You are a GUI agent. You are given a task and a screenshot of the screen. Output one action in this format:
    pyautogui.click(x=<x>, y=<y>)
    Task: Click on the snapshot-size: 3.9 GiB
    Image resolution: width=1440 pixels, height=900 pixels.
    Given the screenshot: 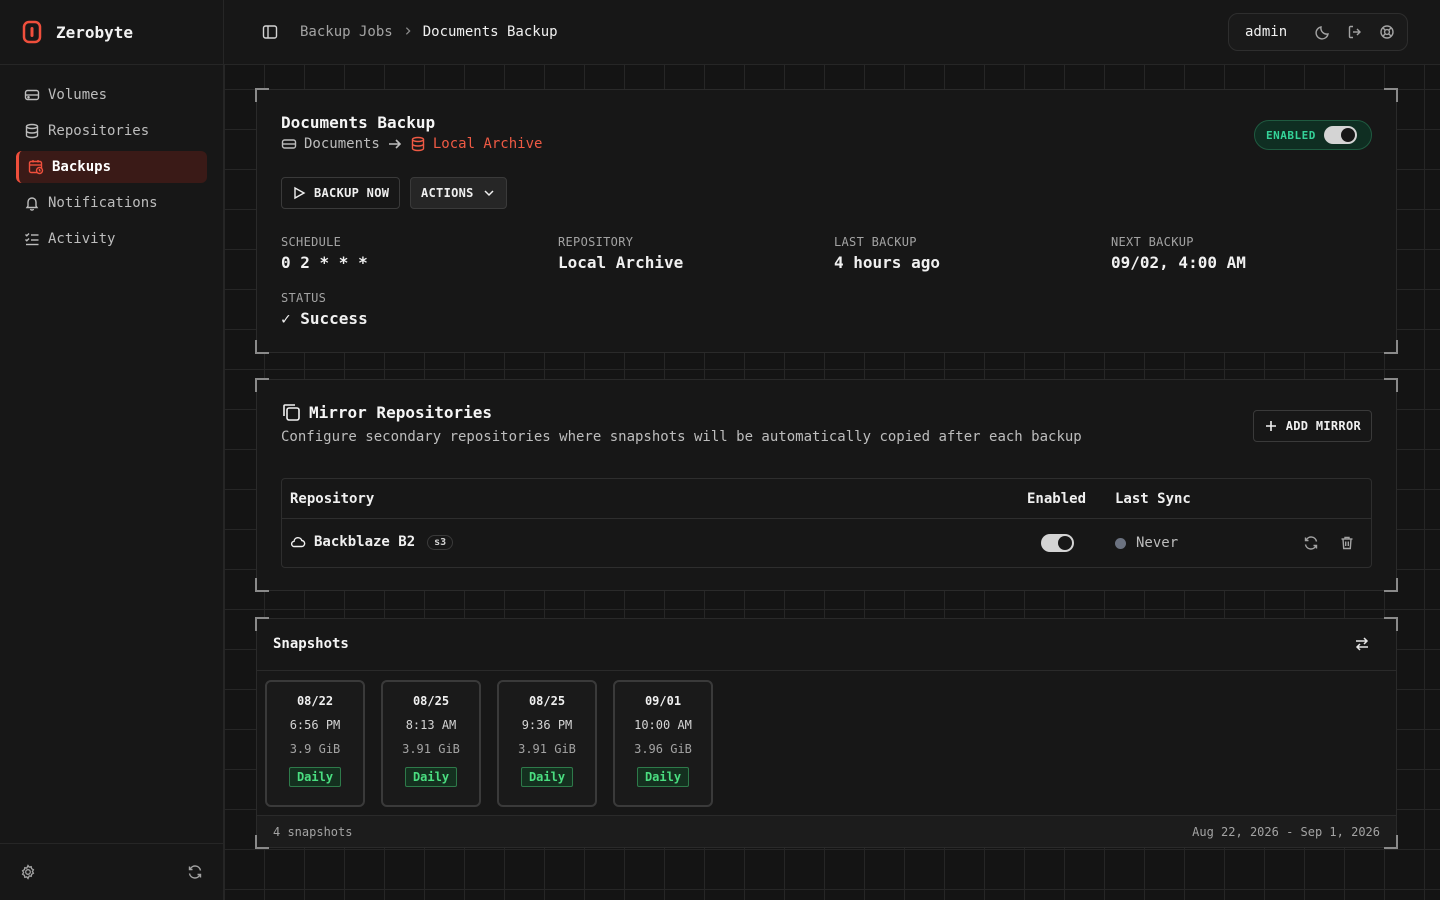 What is the action you would take?
    pyautogui.click(x=315, y=749)
    